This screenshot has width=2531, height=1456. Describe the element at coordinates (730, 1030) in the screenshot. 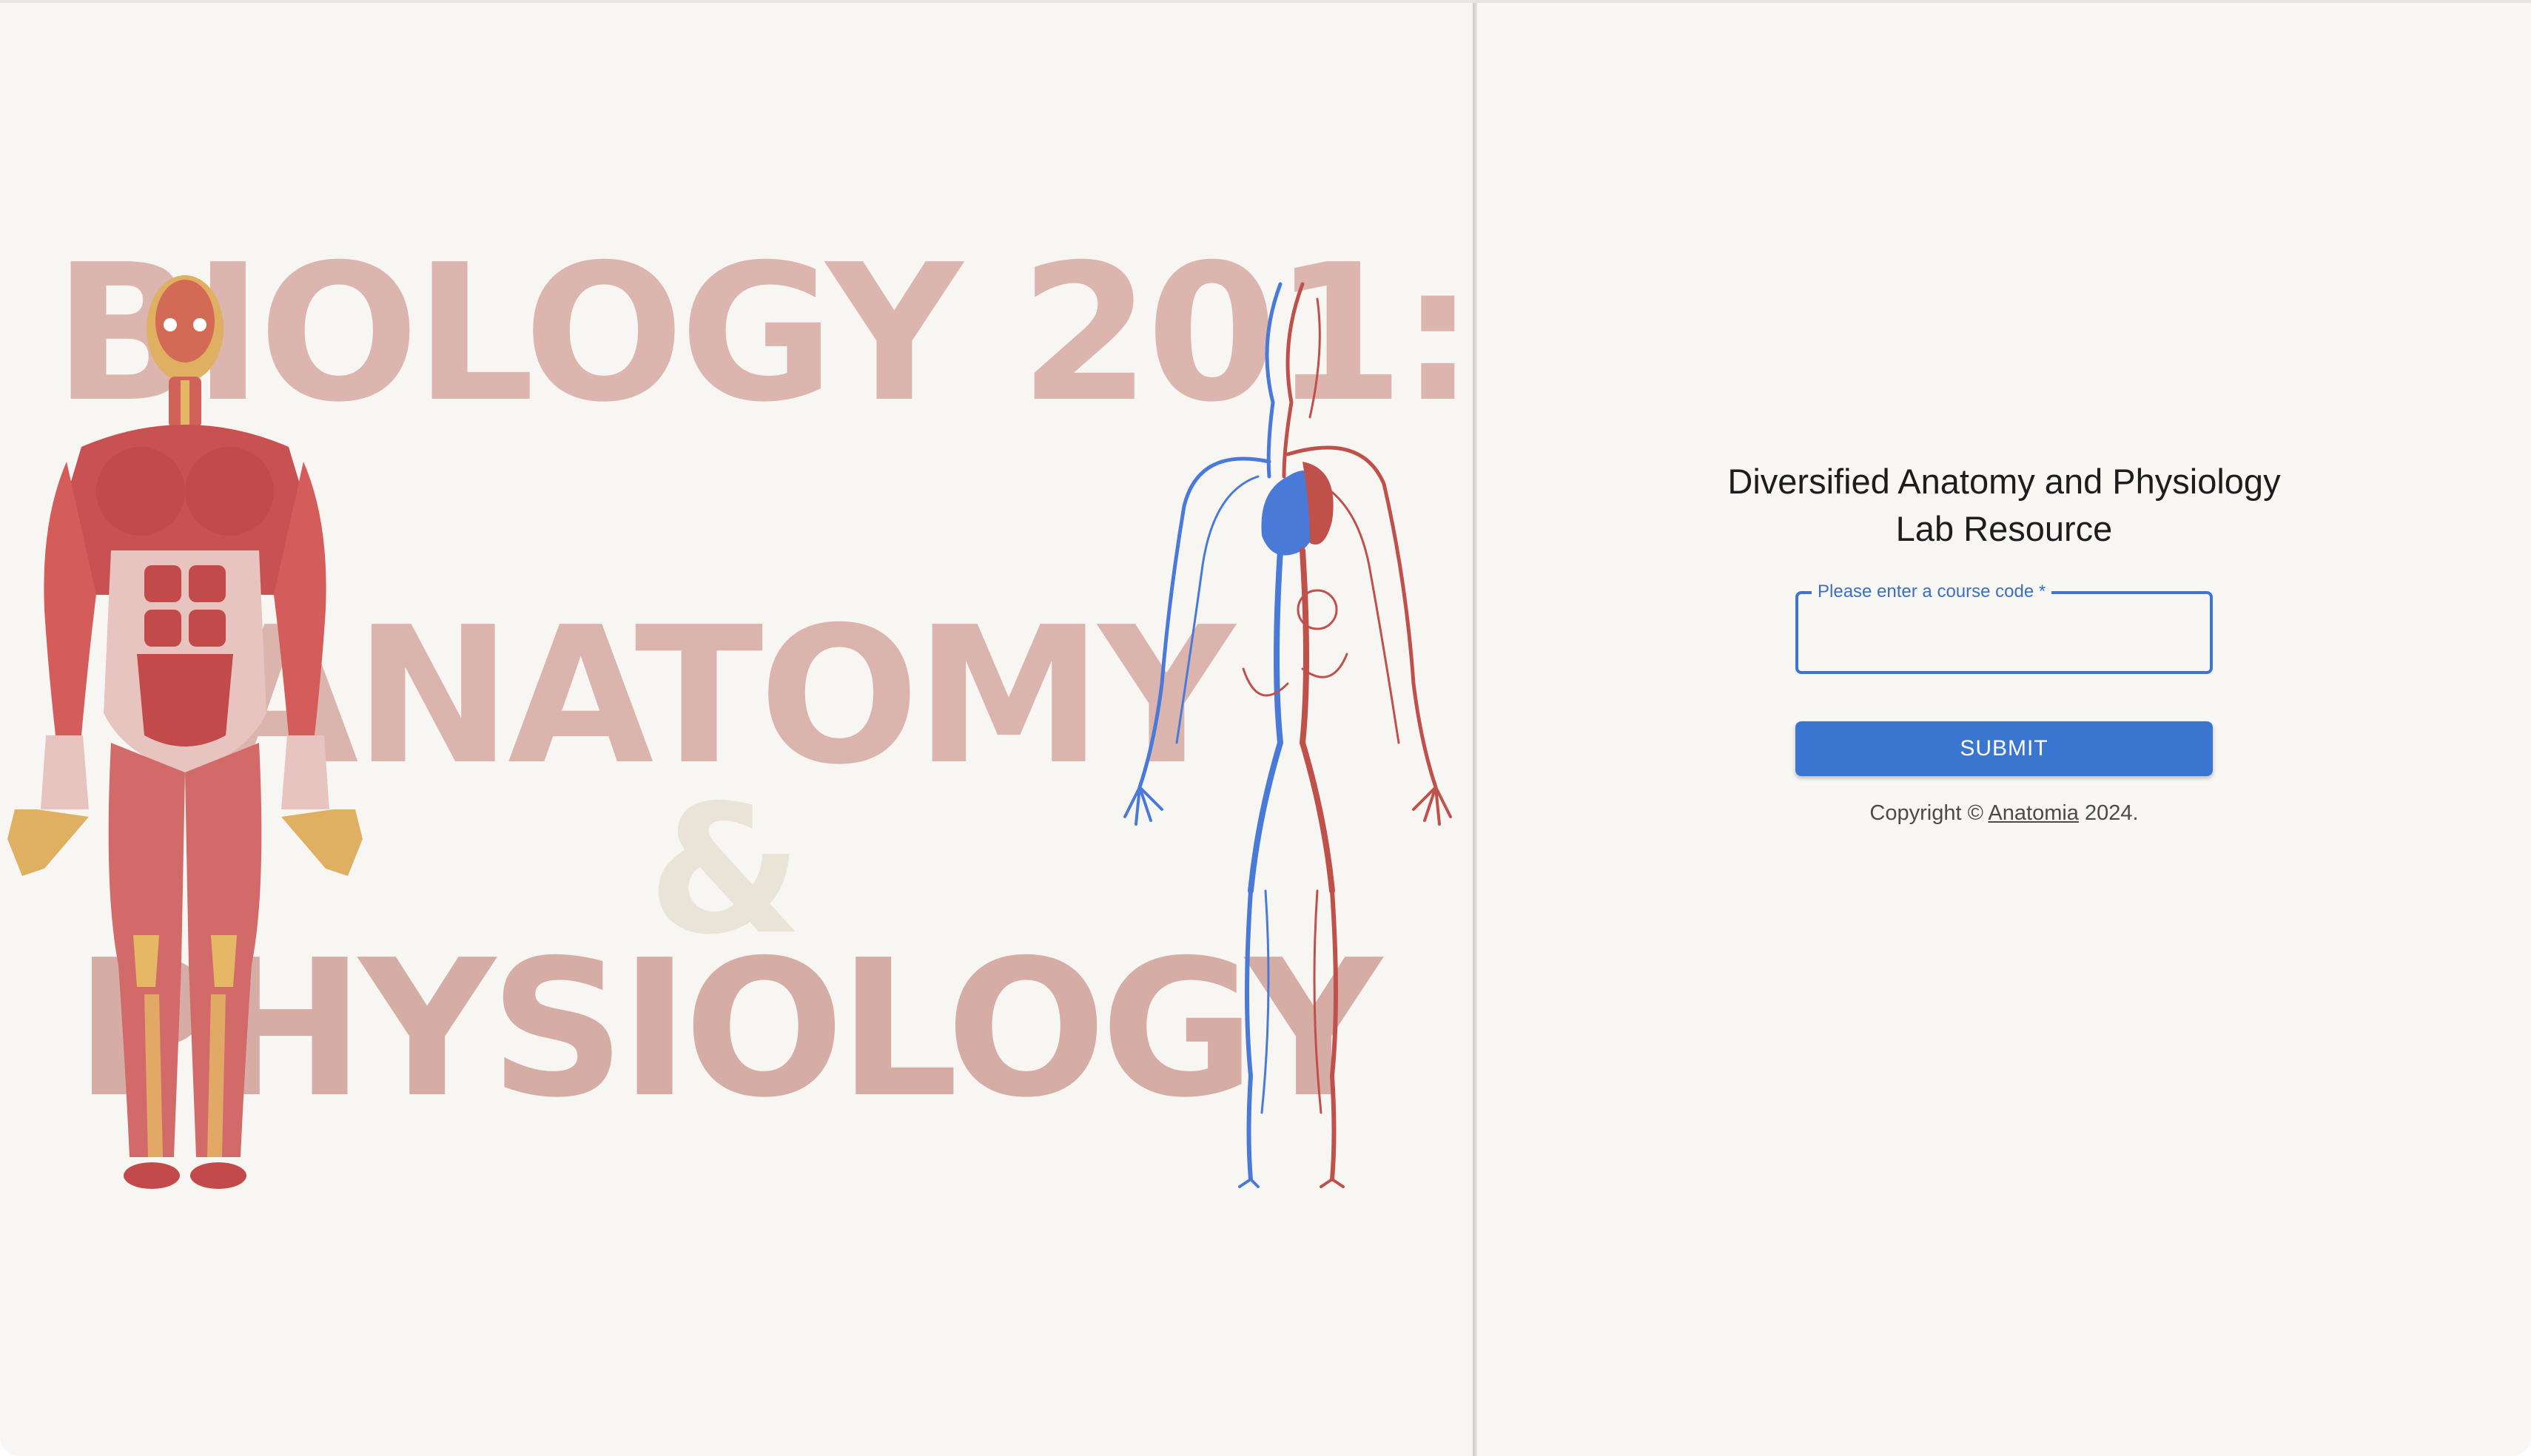

I see `banner-title-line4: PHYSIOLOGY` at that location.